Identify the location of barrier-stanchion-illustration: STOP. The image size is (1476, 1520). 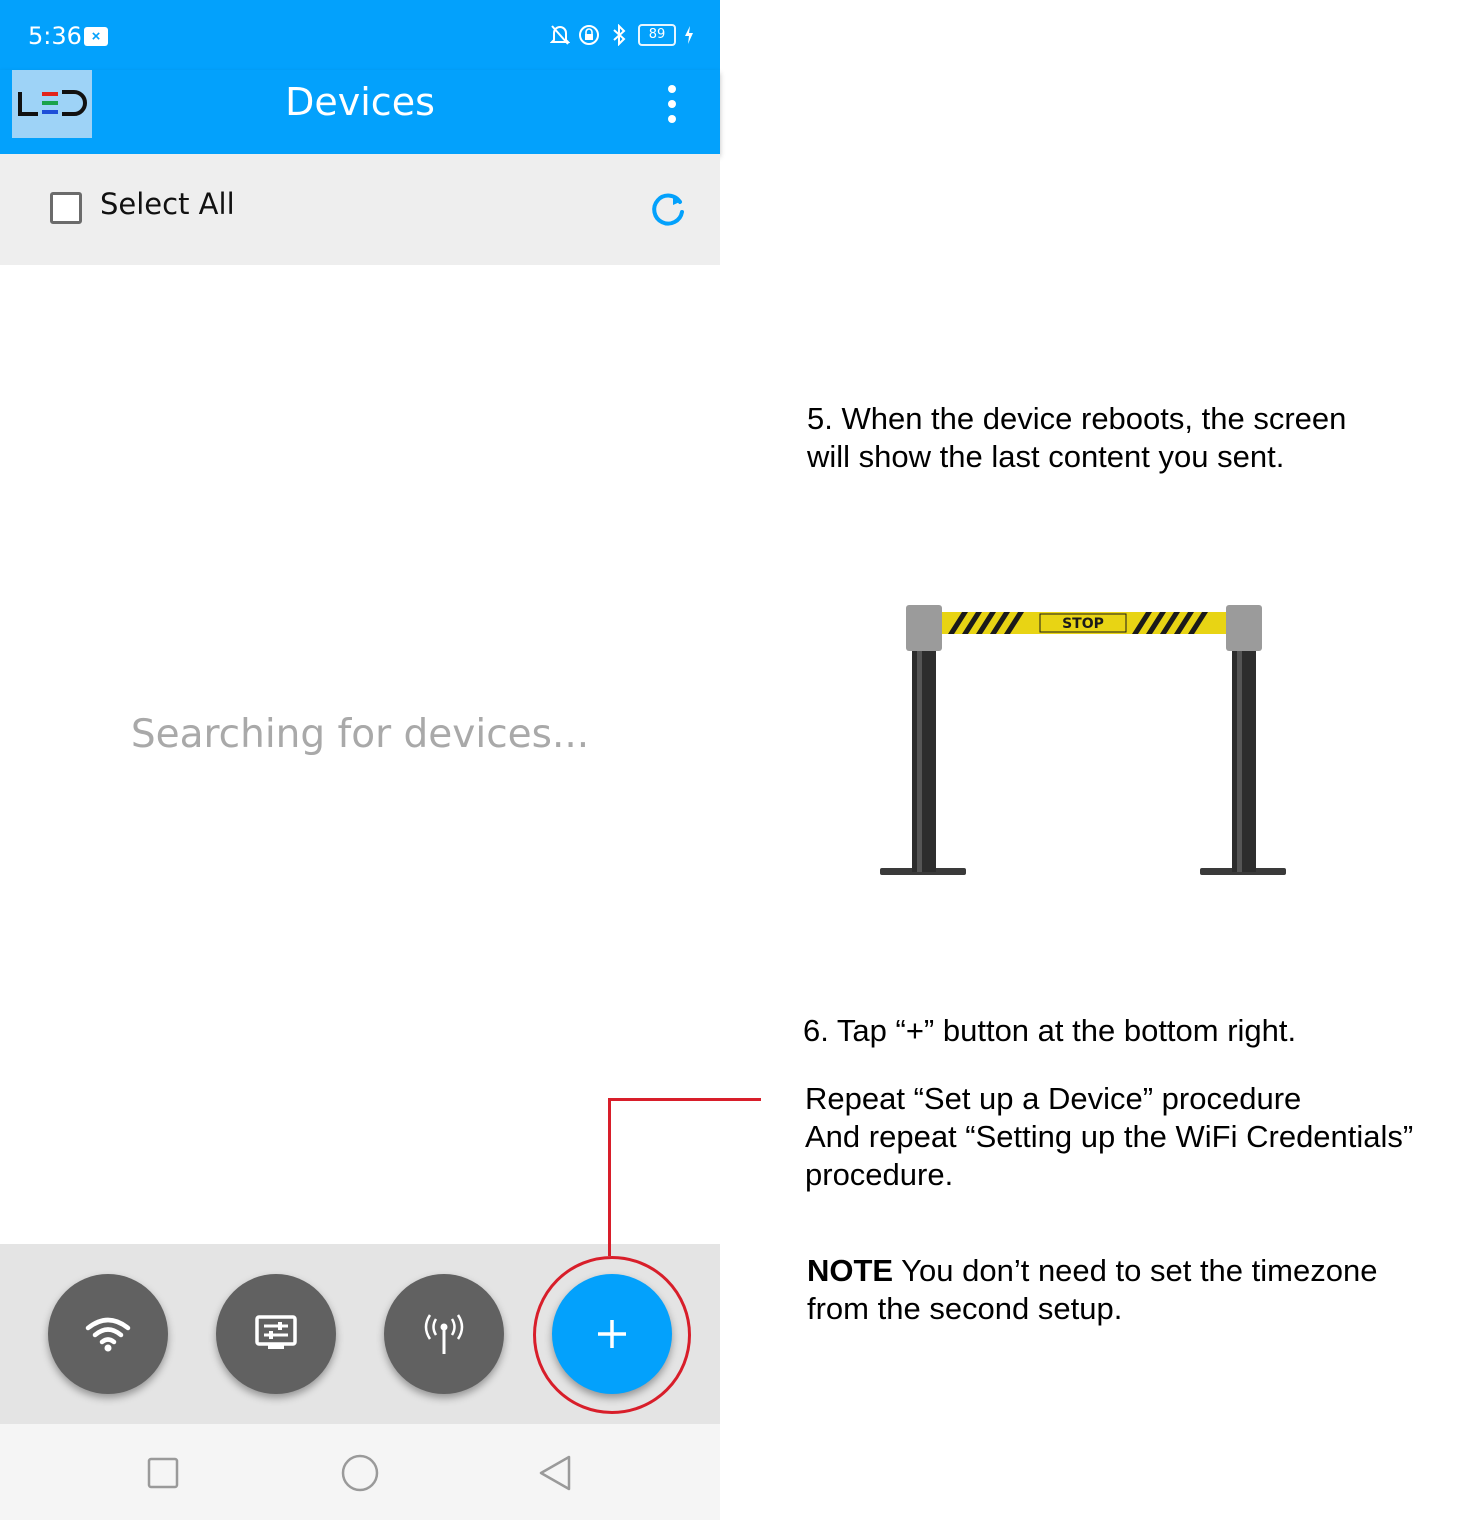
(1083, 740).